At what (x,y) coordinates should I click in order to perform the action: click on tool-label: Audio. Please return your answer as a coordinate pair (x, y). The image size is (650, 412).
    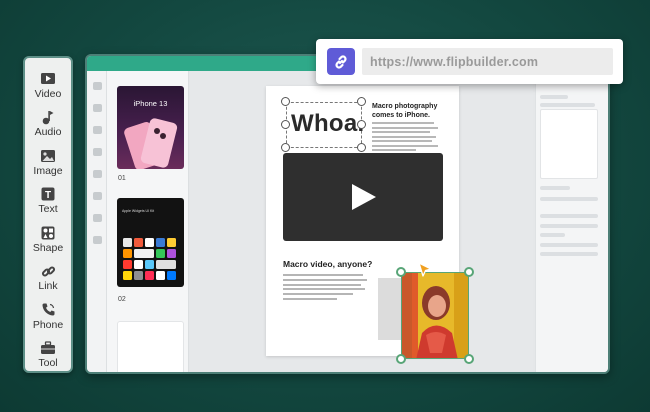
    Looking at the image, I should click on (48, 132).